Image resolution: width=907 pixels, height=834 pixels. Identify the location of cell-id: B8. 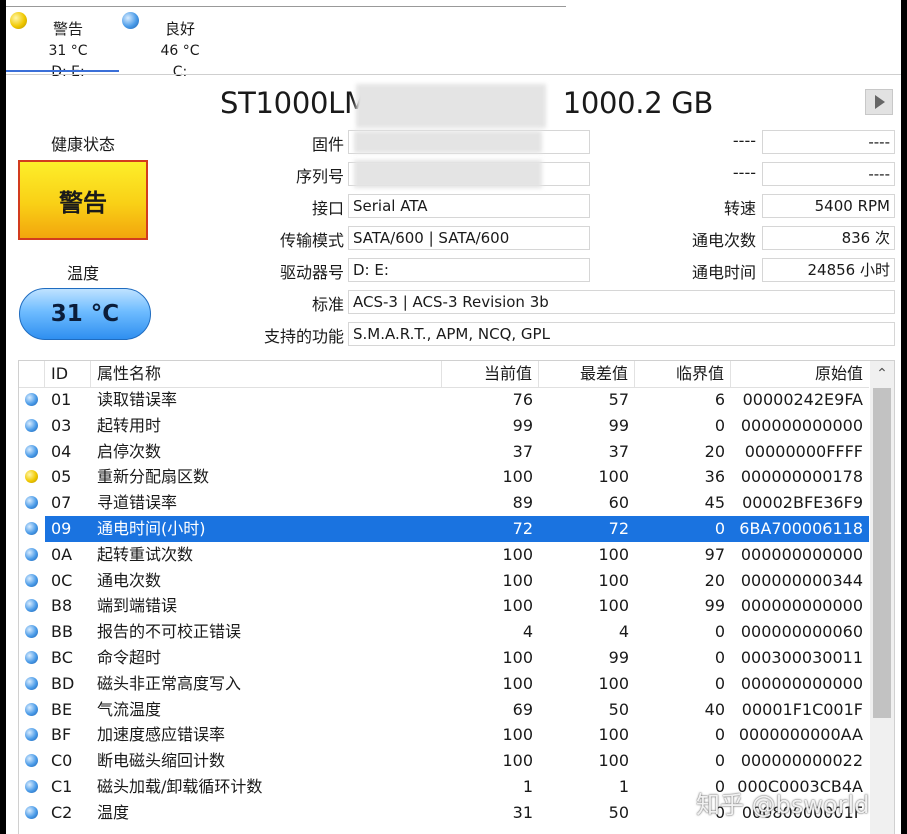
(62, 606).